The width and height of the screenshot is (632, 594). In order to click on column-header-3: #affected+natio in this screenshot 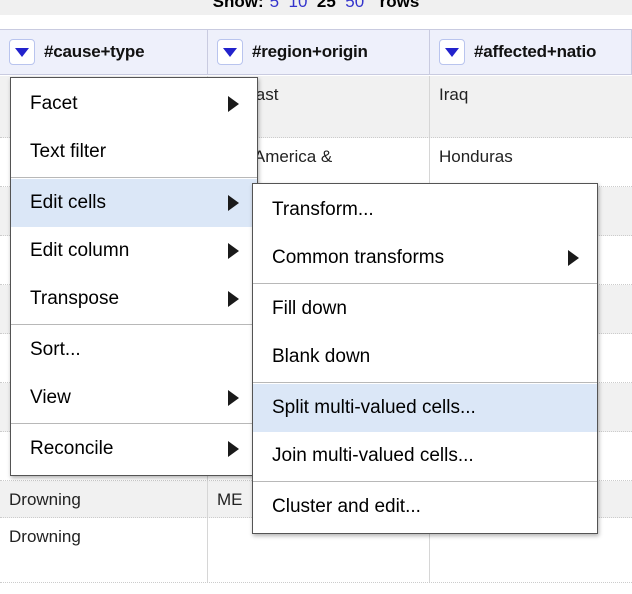, I will do `click(531, 52)`.